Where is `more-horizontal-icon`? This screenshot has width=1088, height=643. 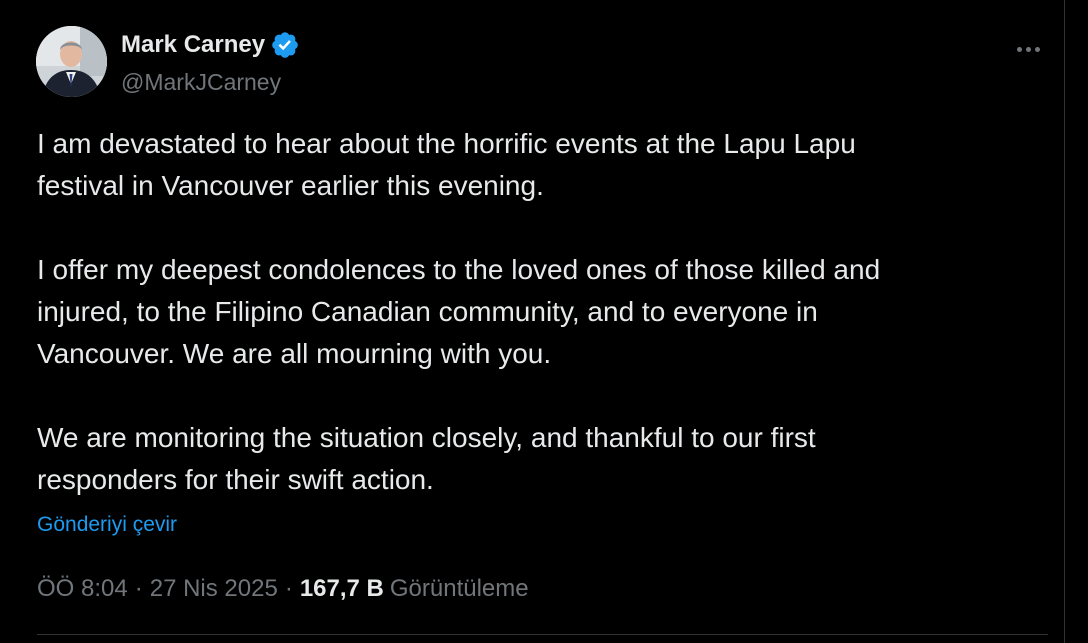 more-horizontal-icon is located at coordinates (1019, 49).